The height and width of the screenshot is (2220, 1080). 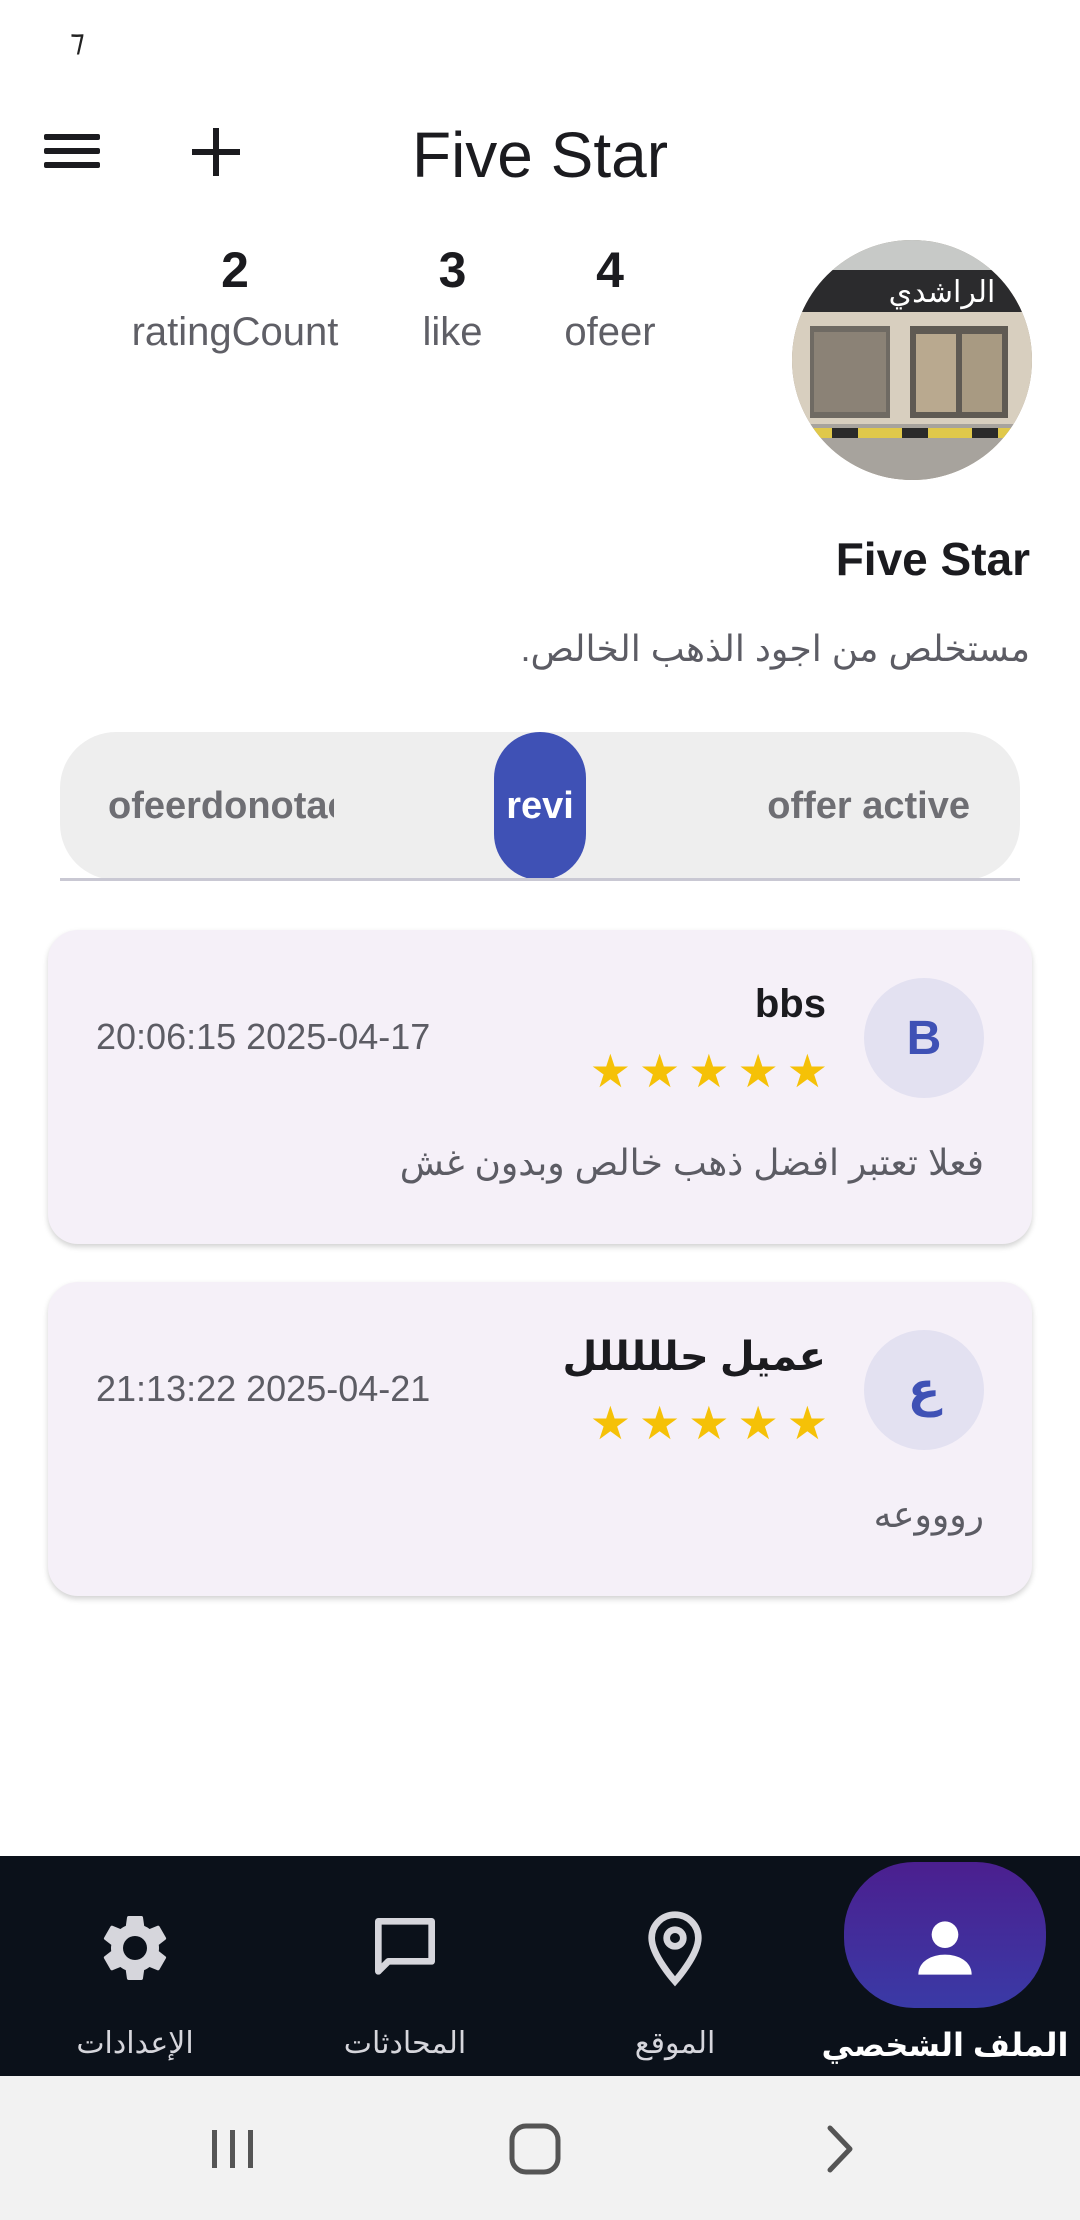 I want to click on back-chevron-icon, so click(x=839, y=2149).